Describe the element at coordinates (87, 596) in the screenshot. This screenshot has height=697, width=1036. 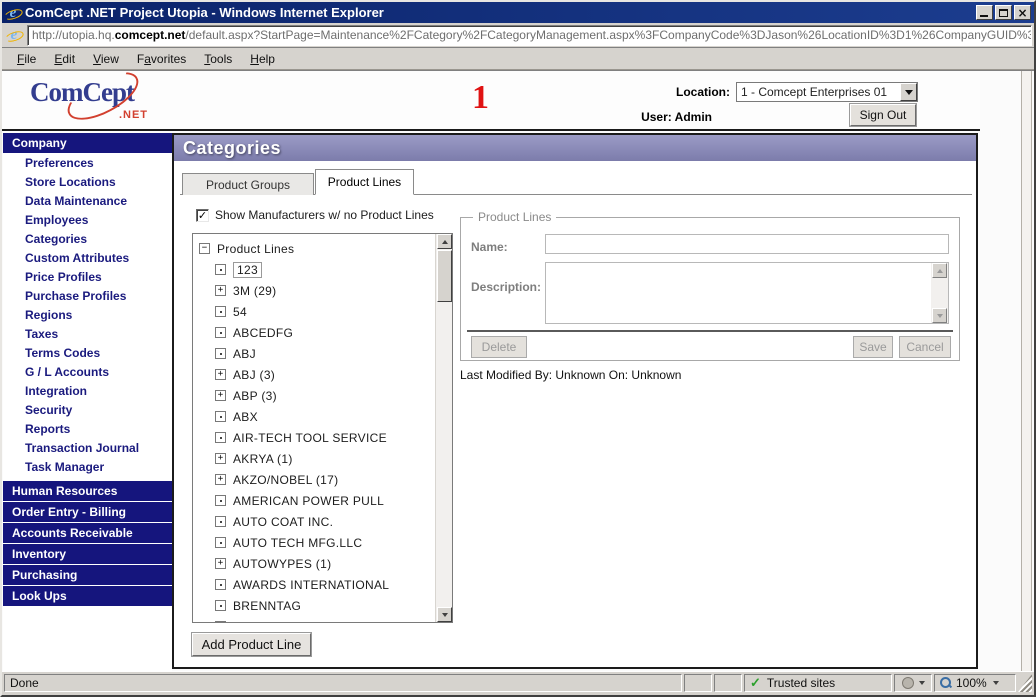
I see `sidebar-section-look-ups: Look Ups` at that location.